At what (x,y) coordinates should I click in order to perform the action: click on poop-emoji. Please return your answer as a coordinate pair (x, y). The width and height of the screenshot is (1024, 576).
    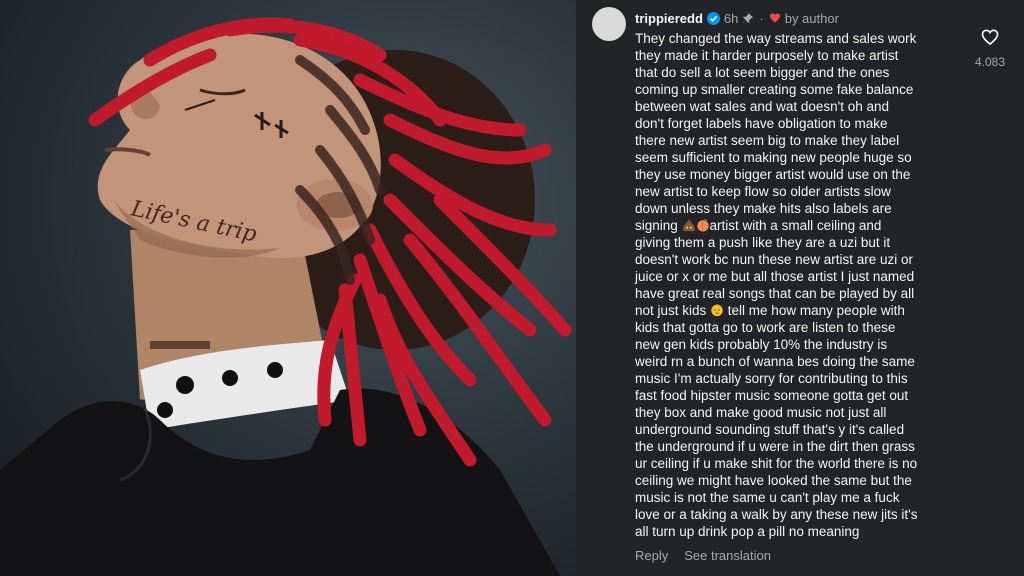
    Looking at the image, I should click on (688, 225).